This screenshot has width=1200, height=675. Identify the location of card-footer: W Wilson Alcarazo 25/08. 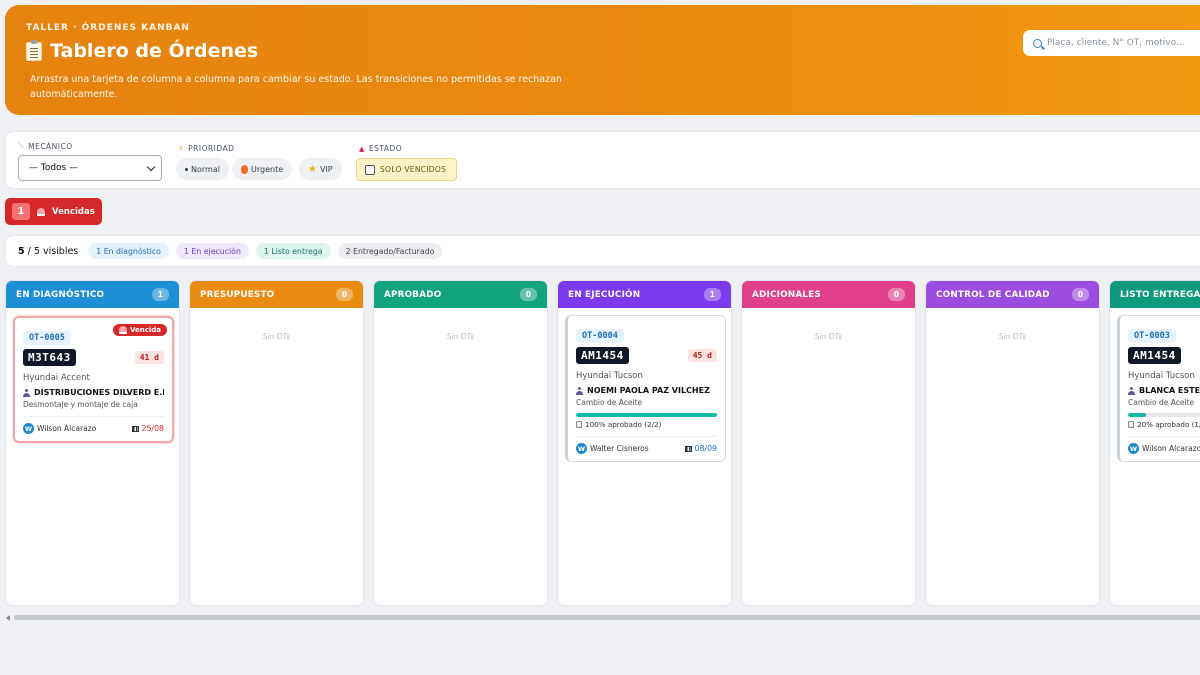
(93, 425).